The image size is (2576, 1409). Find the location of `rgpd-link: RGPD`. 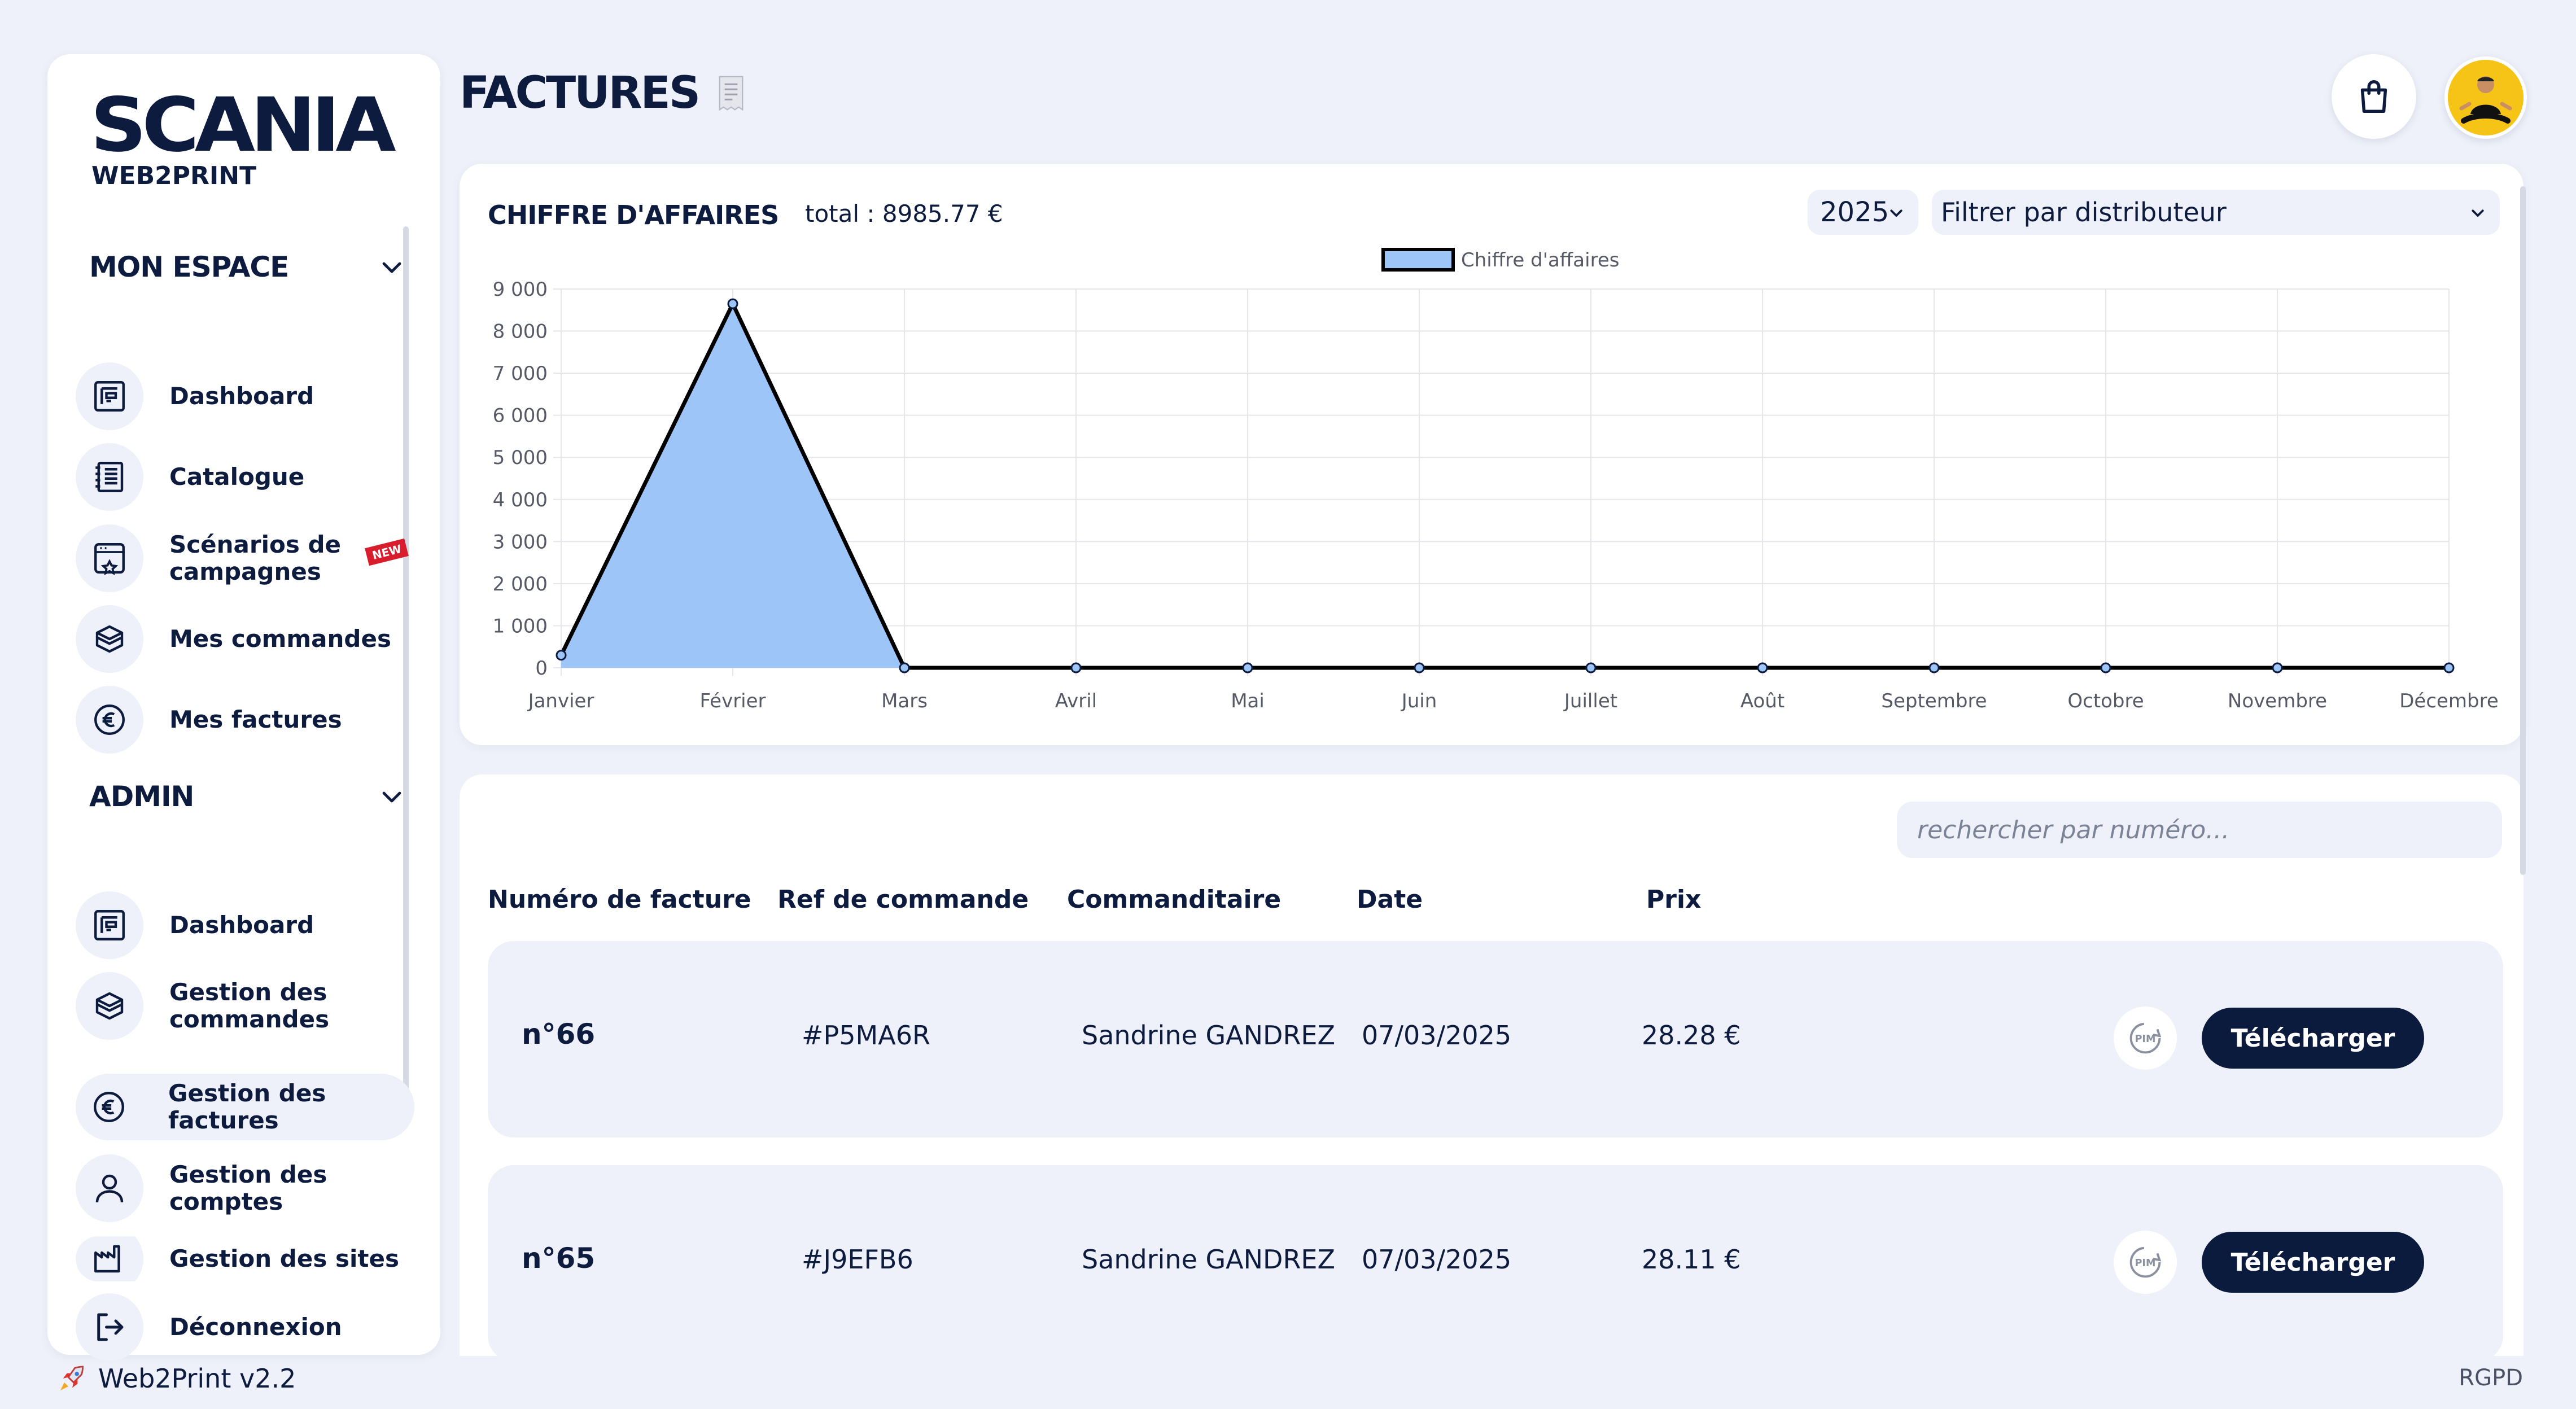

rgpd-link: RGPD is located at coordinates (2491, 1378).